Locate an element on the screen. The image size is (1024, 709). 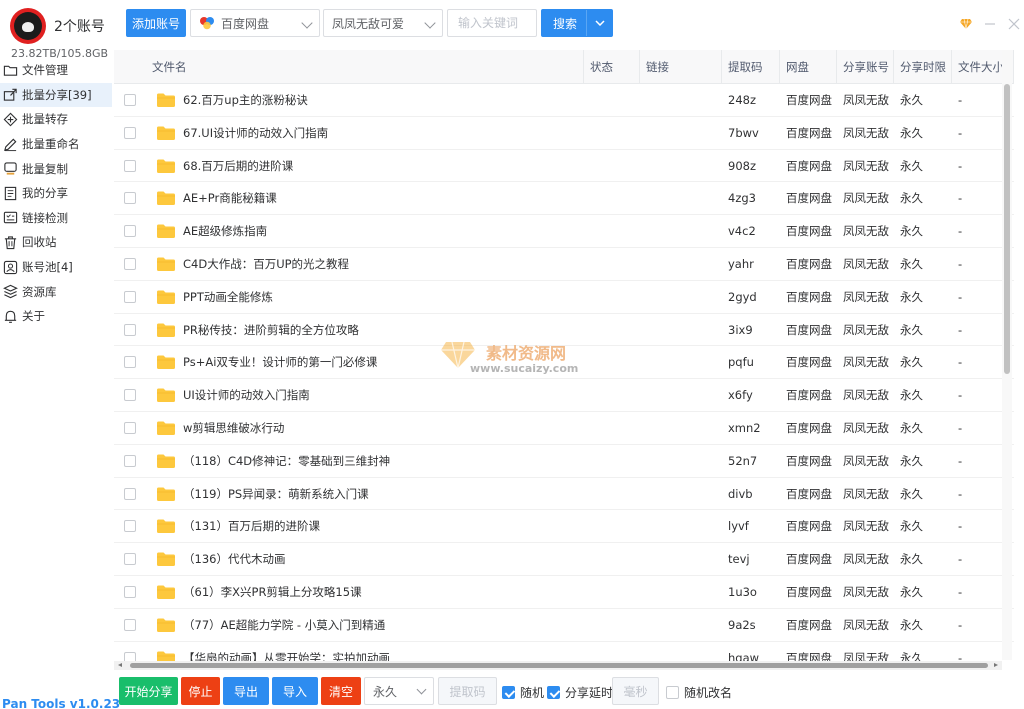
random-rename-checkbox-box is located at coordinates (672, 692).